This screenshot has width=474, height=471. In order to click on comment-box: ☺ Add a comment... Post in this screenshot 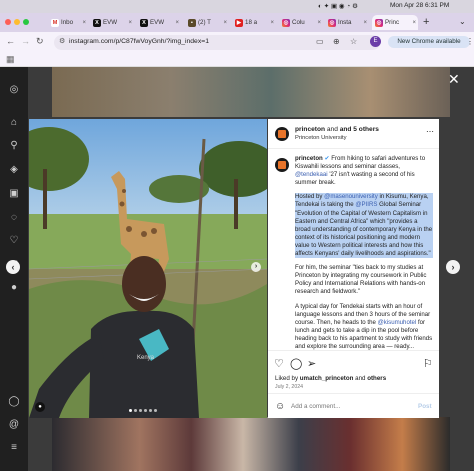, I will do `click(353, 406)`.